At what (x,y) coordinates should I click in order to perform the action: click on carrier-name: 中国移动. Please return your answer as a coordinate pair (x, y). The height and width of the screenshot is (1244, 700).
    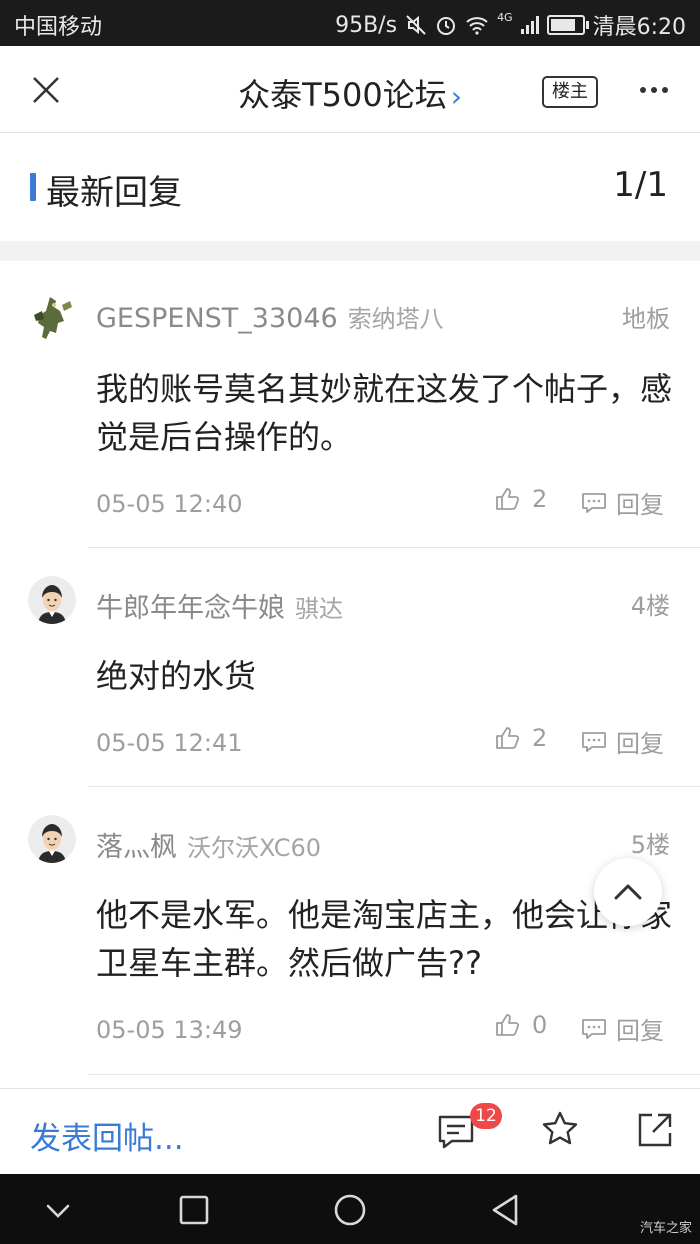
    Looking at the image, I should click on (58, 27).